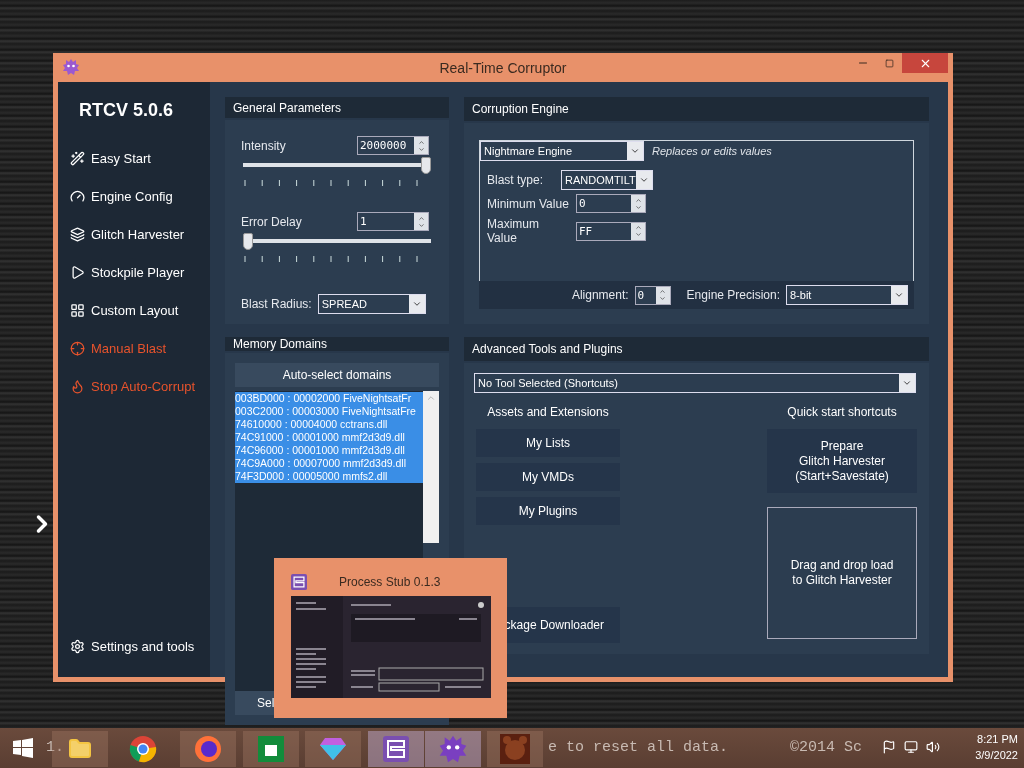 The image size is (1024, 768). What do you see at coordinates (562, 151) in the screenshot?
I see `dropdown: Nightmare Engine` at bounding box center [562, 151].